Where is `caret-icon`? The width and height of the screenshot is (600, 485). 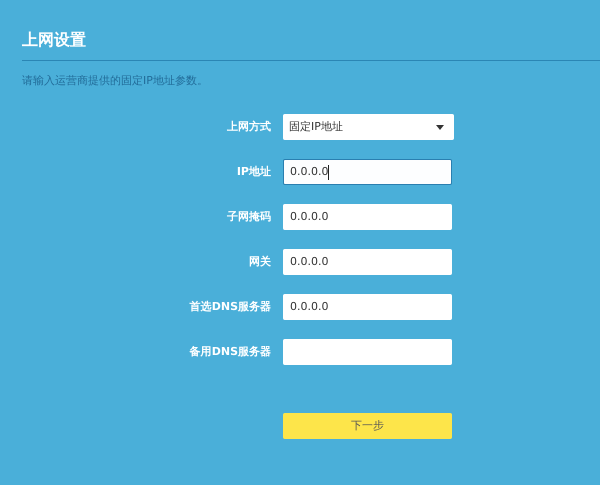 caret-icon is located at coordinates (440, 127).